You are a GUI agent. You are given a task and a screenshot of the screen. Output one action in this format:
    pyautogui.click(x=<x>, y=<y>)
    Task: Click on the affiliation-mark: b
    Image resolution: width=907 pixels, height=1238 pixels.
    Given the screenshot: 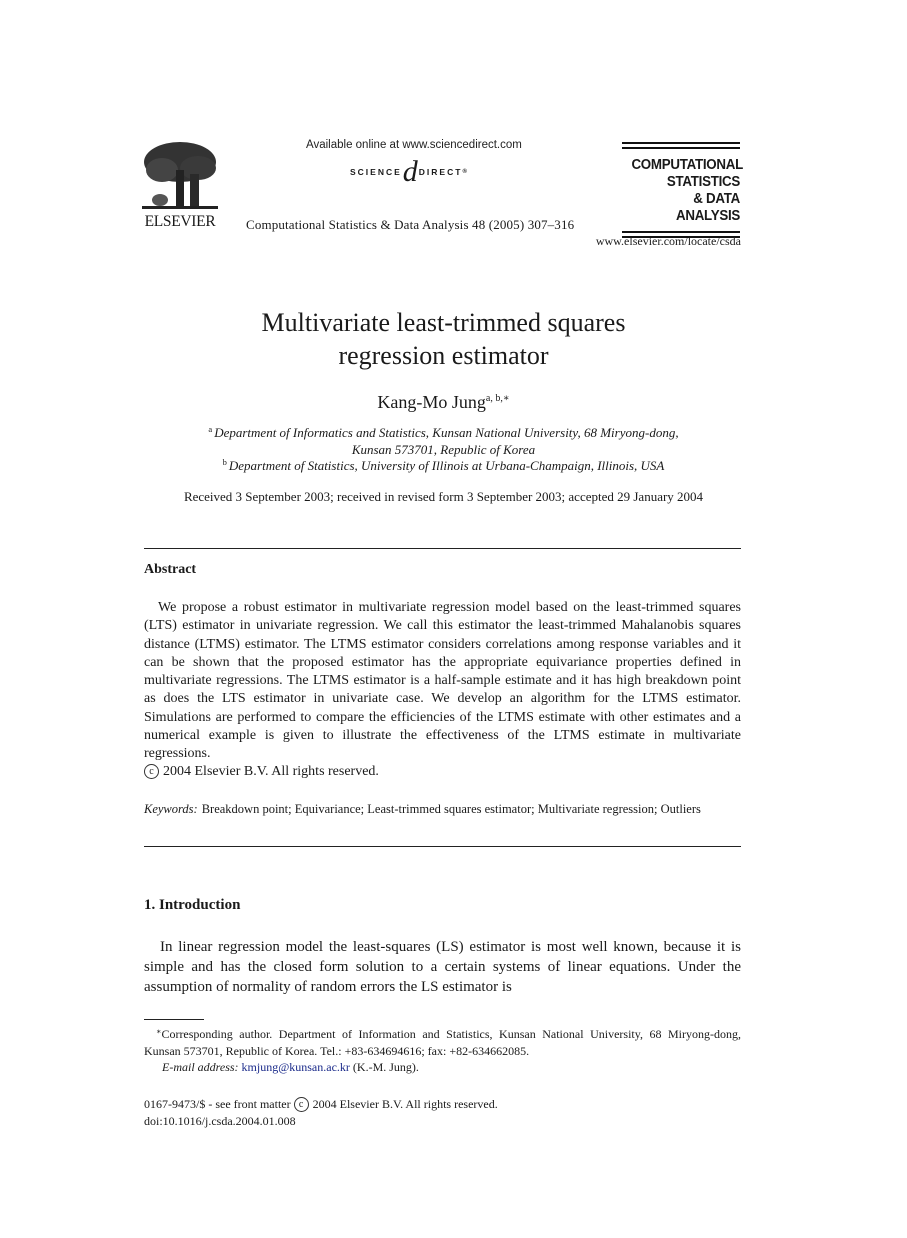 What is the action you would take?
    pyautogui.click(x=224, y=462)
    